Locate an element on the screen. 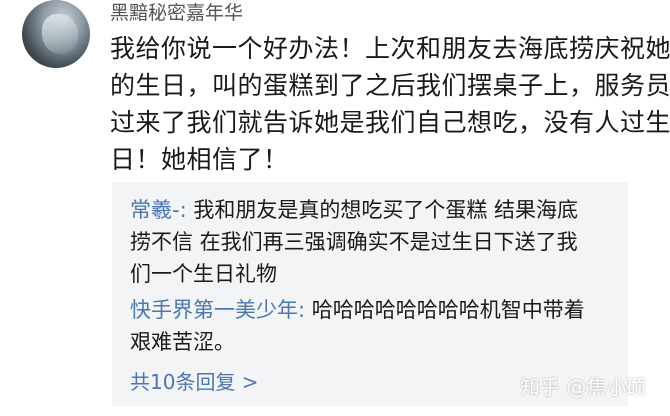 This screenshot has height=416, width=670. comment-line: 的生日，叫的蛋糕到了之后我们摆桌子上，服务员 is located at coordinates (390, 85).